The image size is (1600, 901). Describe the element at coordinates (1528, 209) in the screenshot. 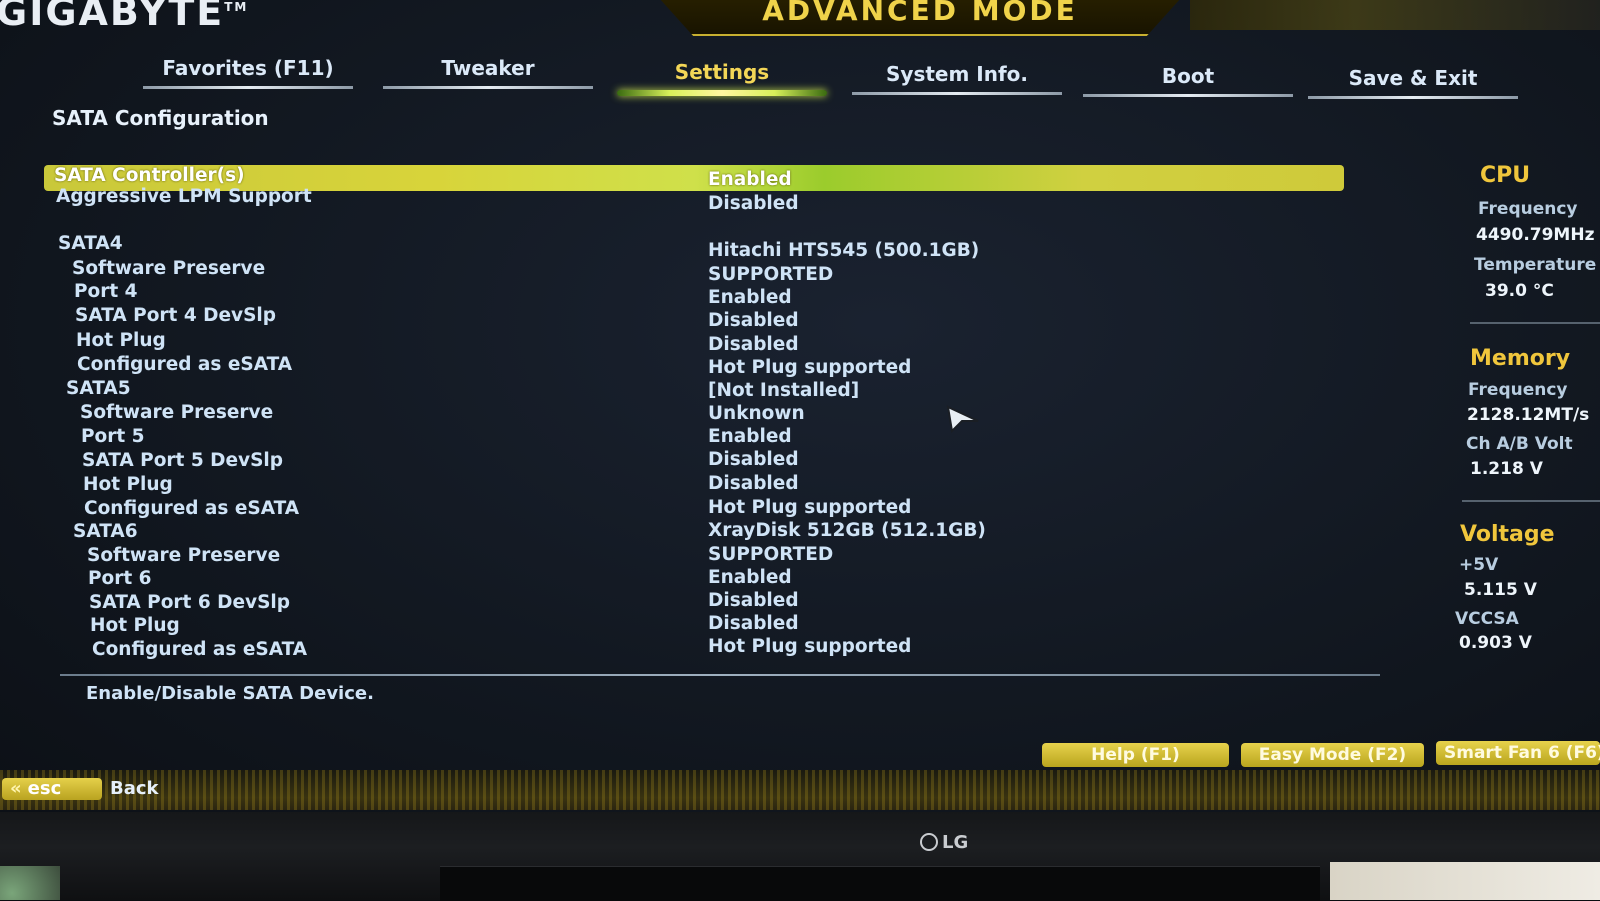

I see `cpu-frequency-label: Frequency` at that location.